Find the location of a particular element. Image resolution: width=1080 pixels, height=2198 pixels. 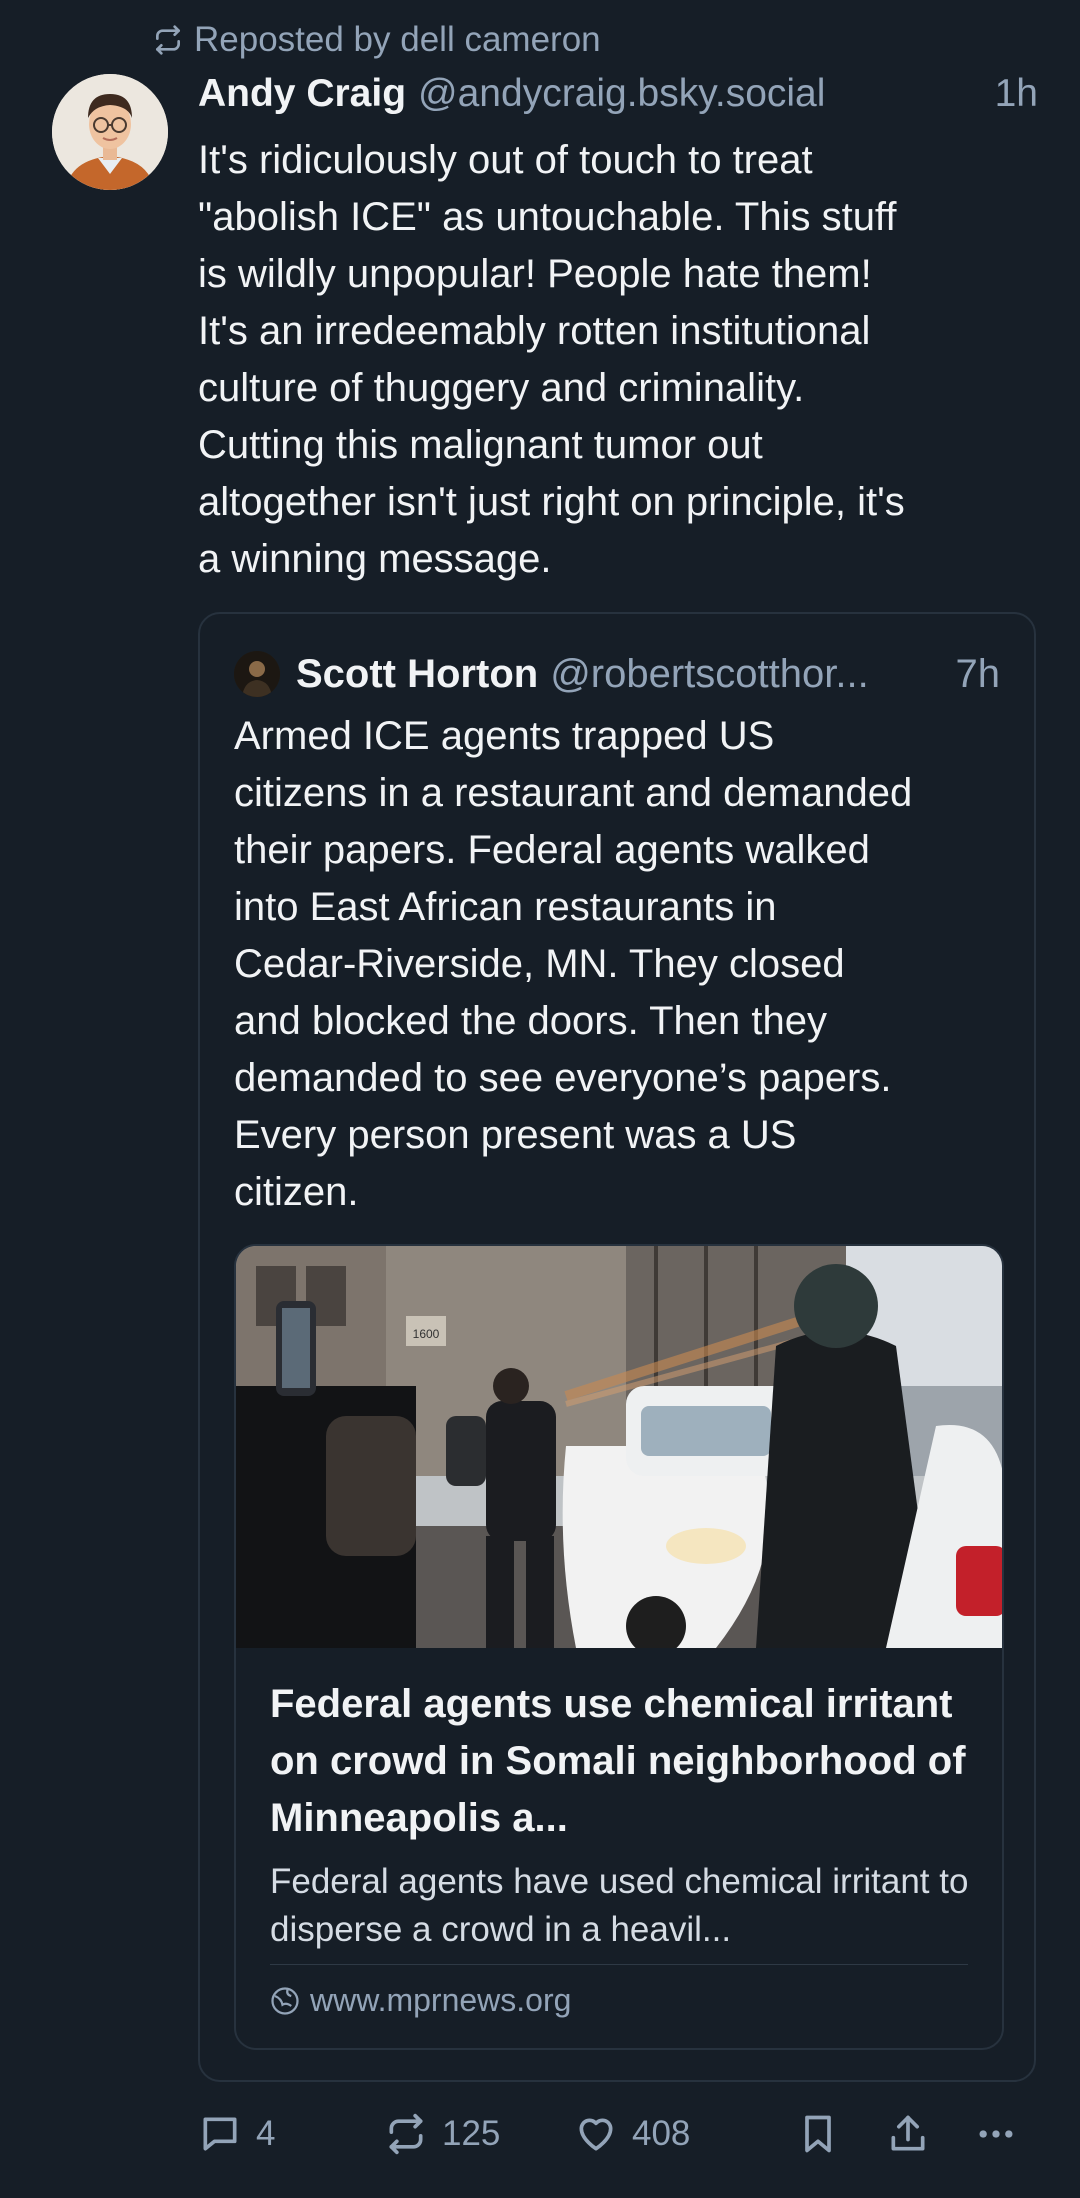

post-time: 1h is located at coordinates (1016, 94).